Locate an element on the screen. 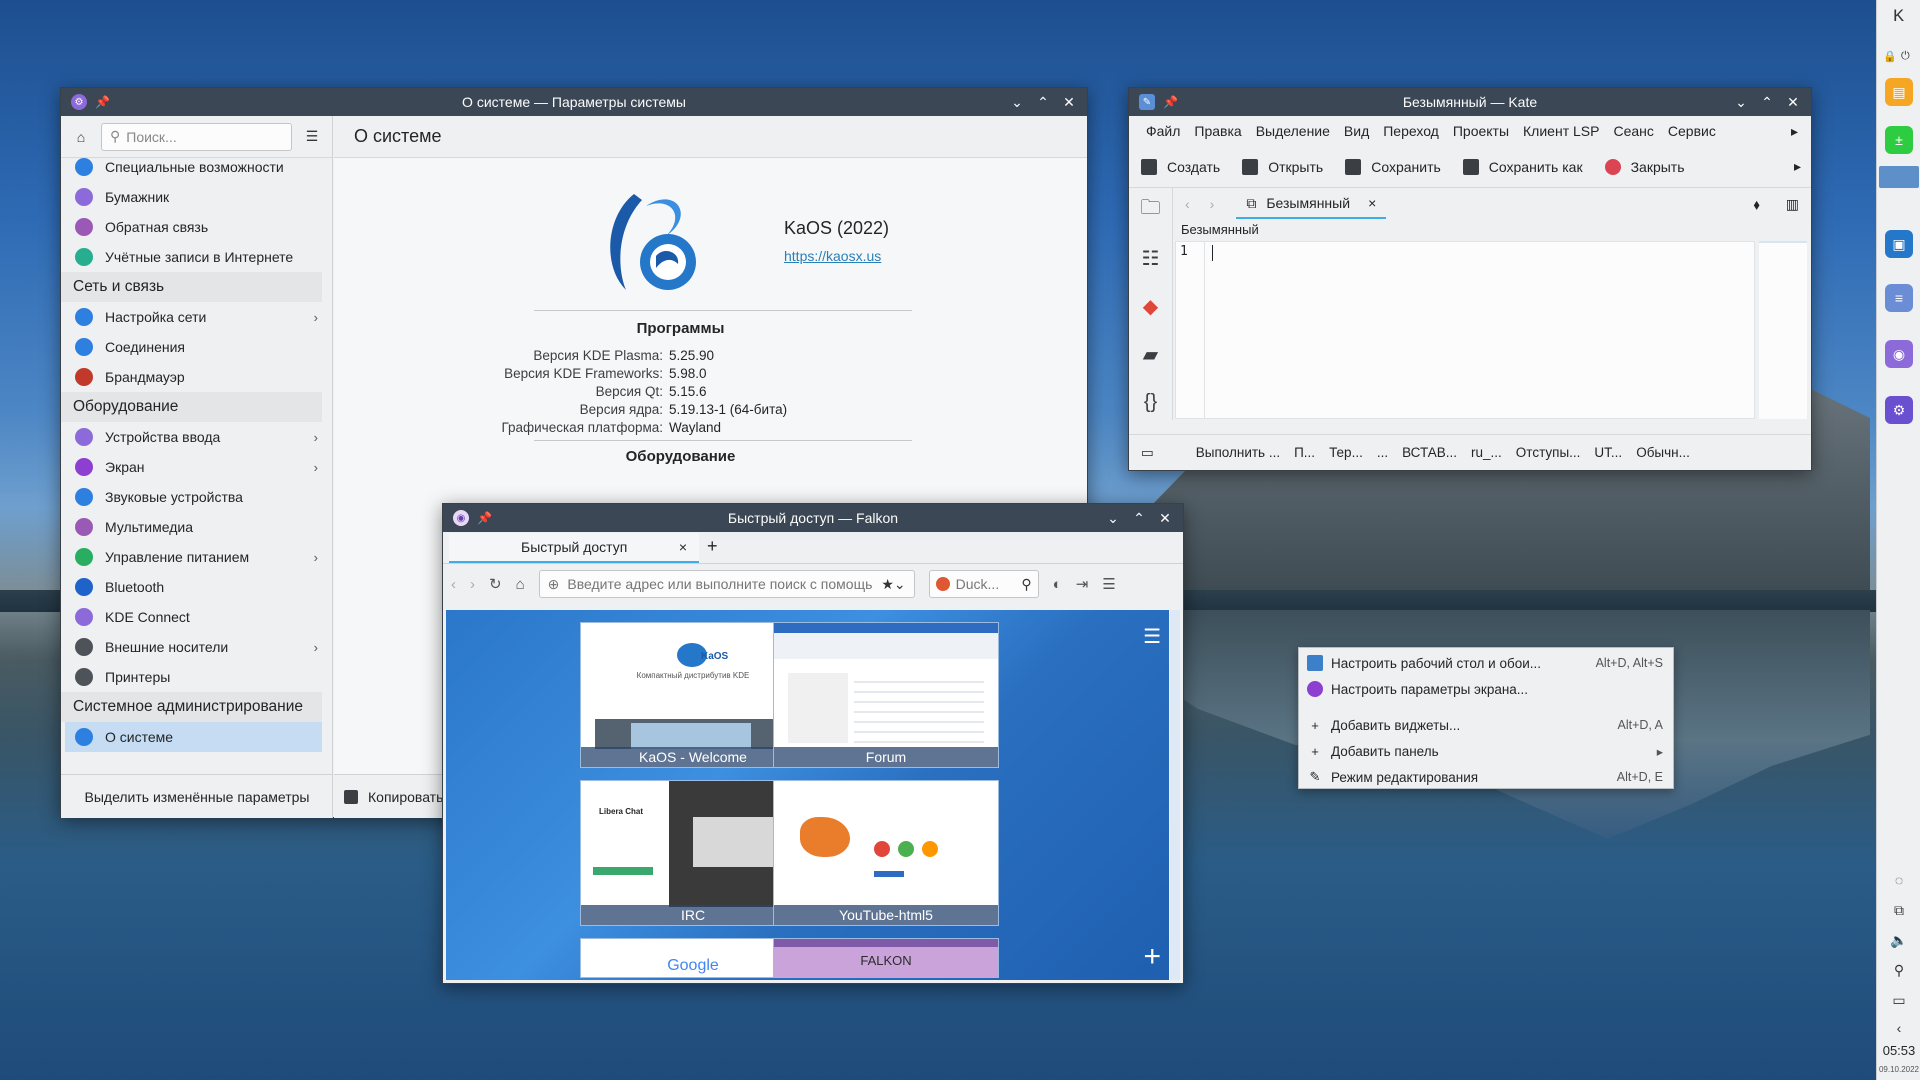 The height and width of the screenshot is (1080, 1920). sidebar-item: Специальные возможности is located at coordinates (196, 167).